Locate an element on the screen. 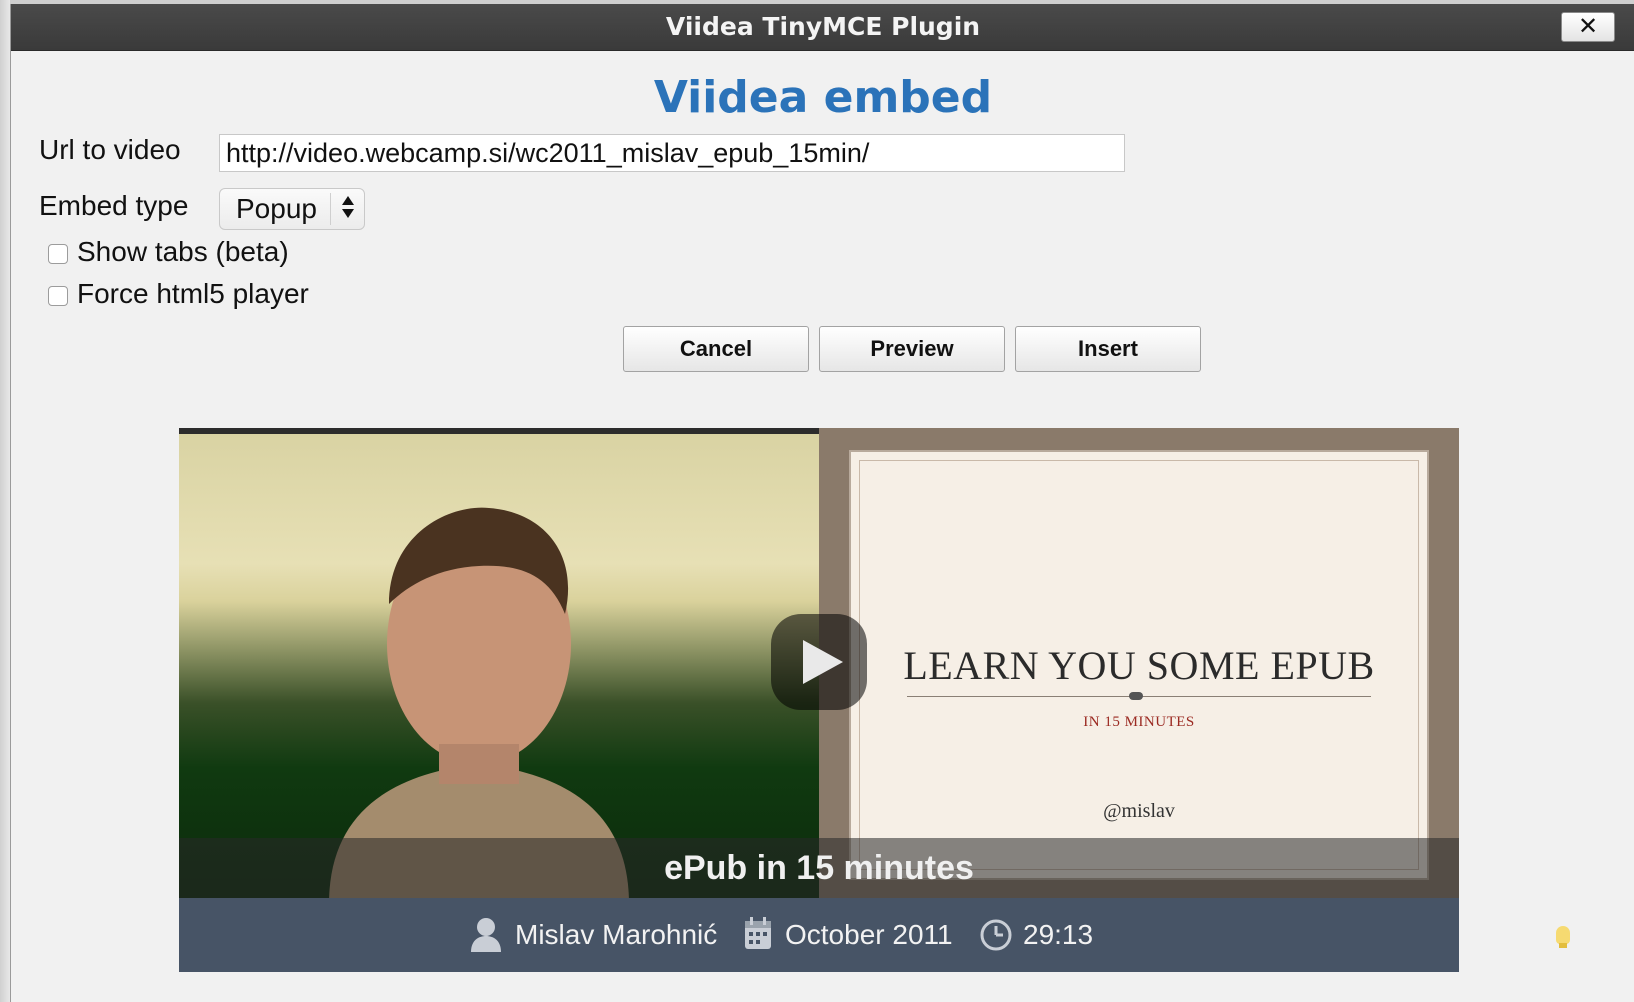  background-edge-left is located at coordinates (5, 501).